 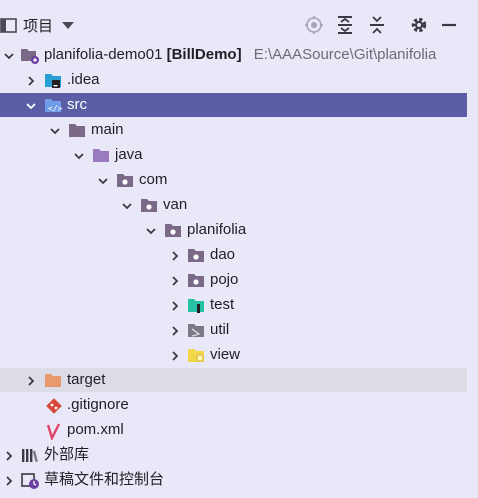 I want to click on tree-row-idea: .idea, so click(x=233, y=80).